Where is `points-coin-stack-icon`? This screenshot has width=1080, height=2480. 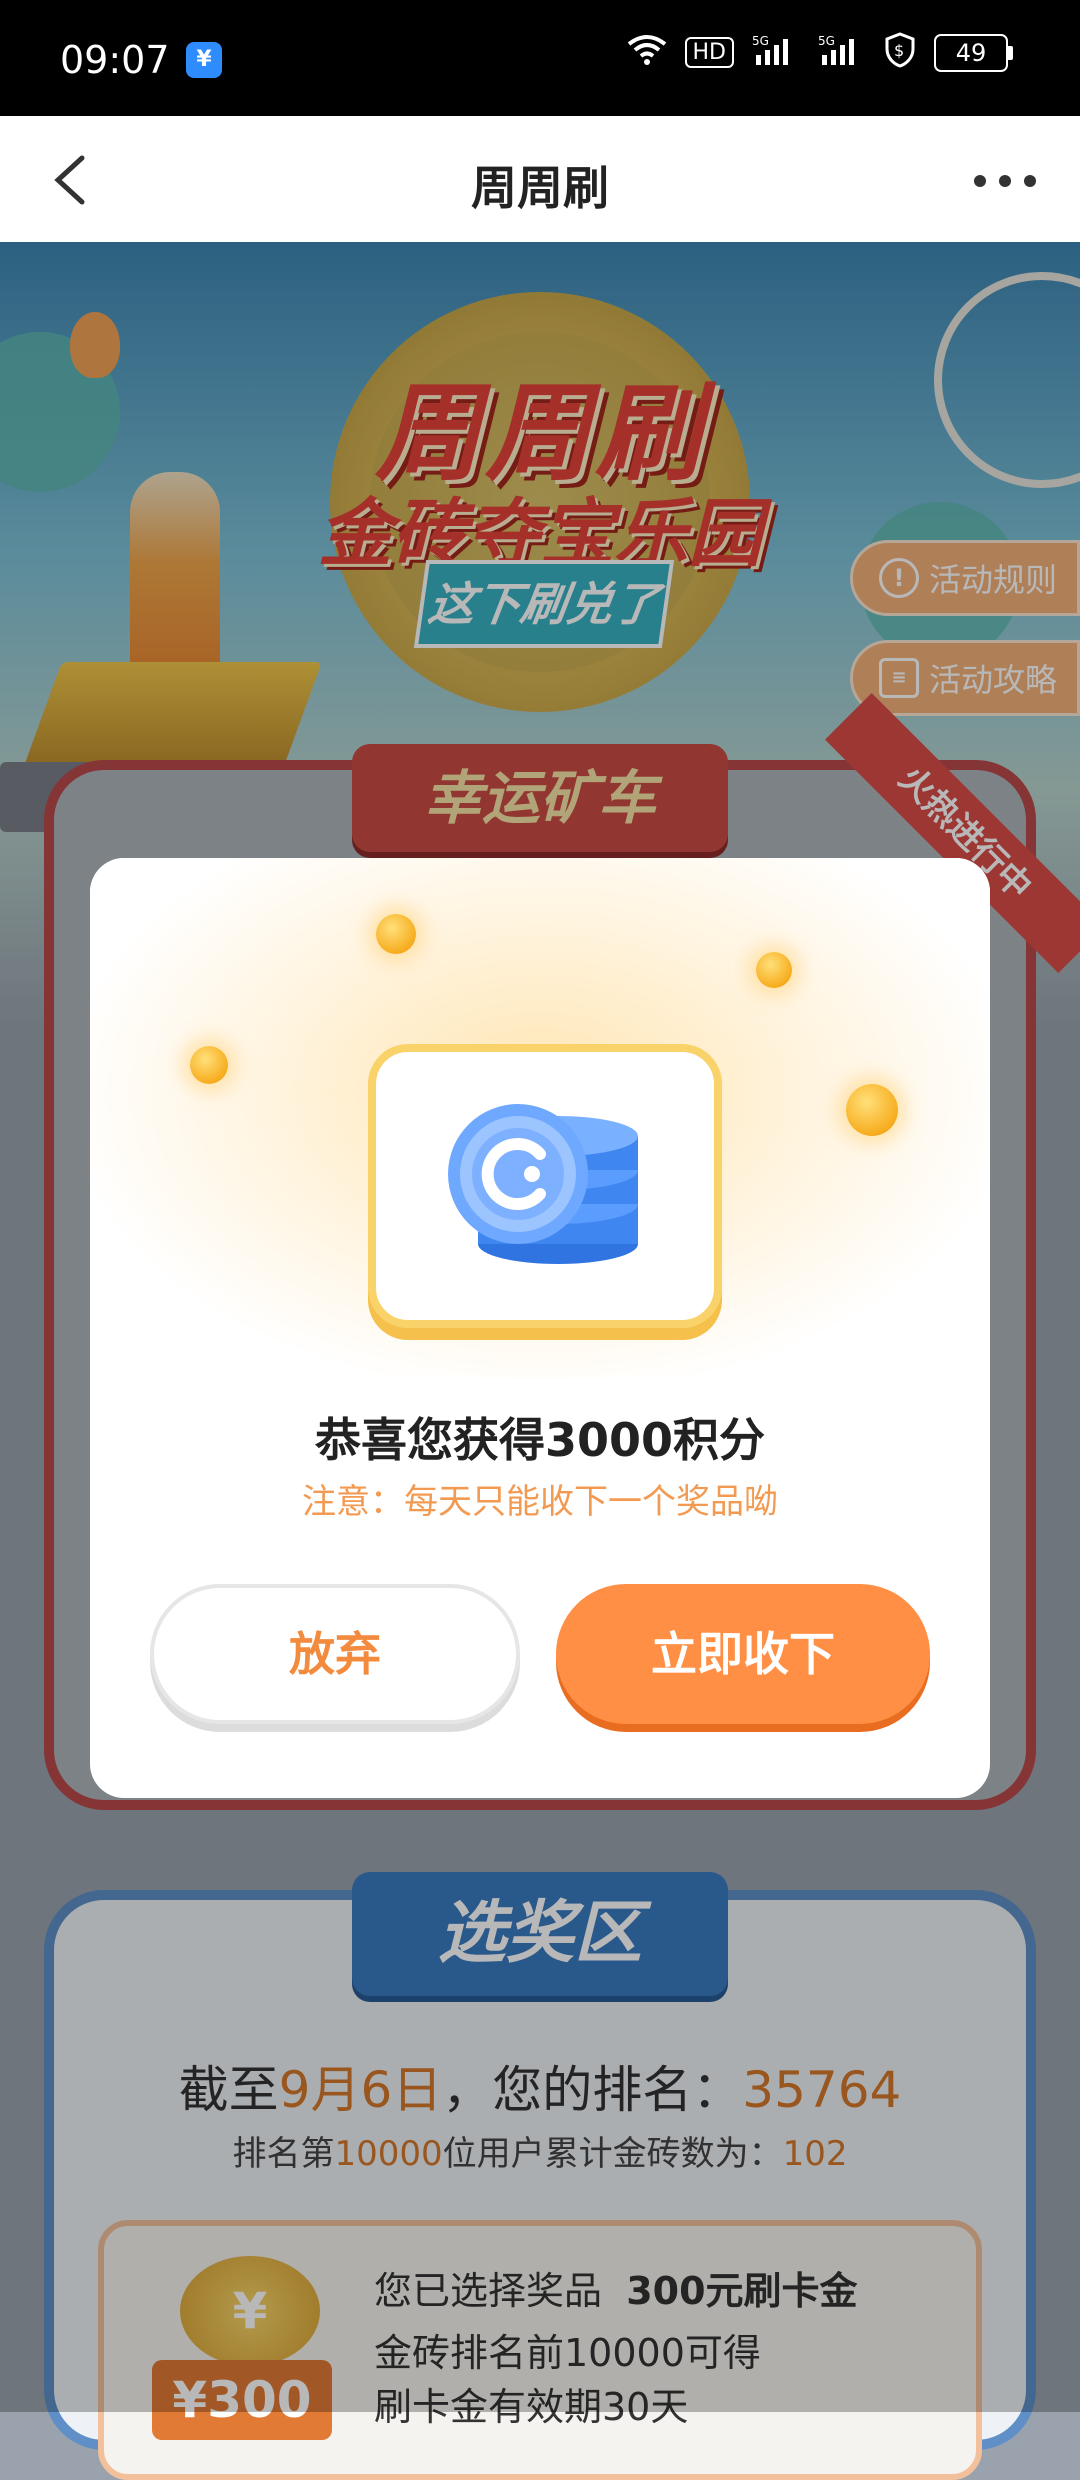
points-coin-stack-icon is located at coordinates (543, 1184).